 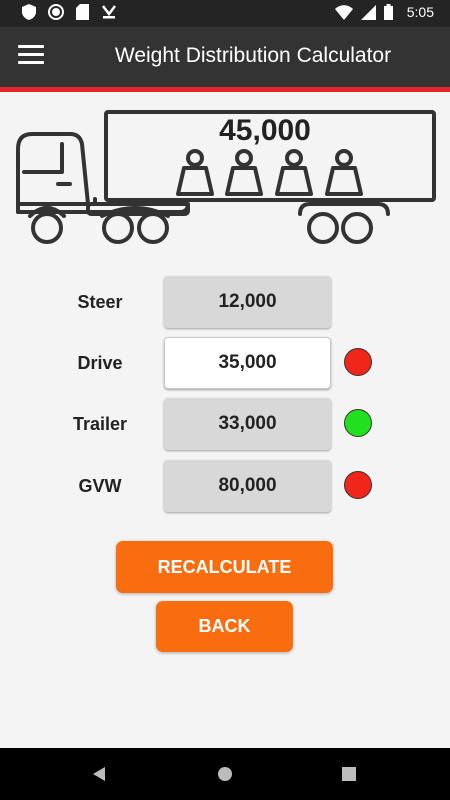 I want to click on trailer-label: Trailer, so click(x=100, y=424).